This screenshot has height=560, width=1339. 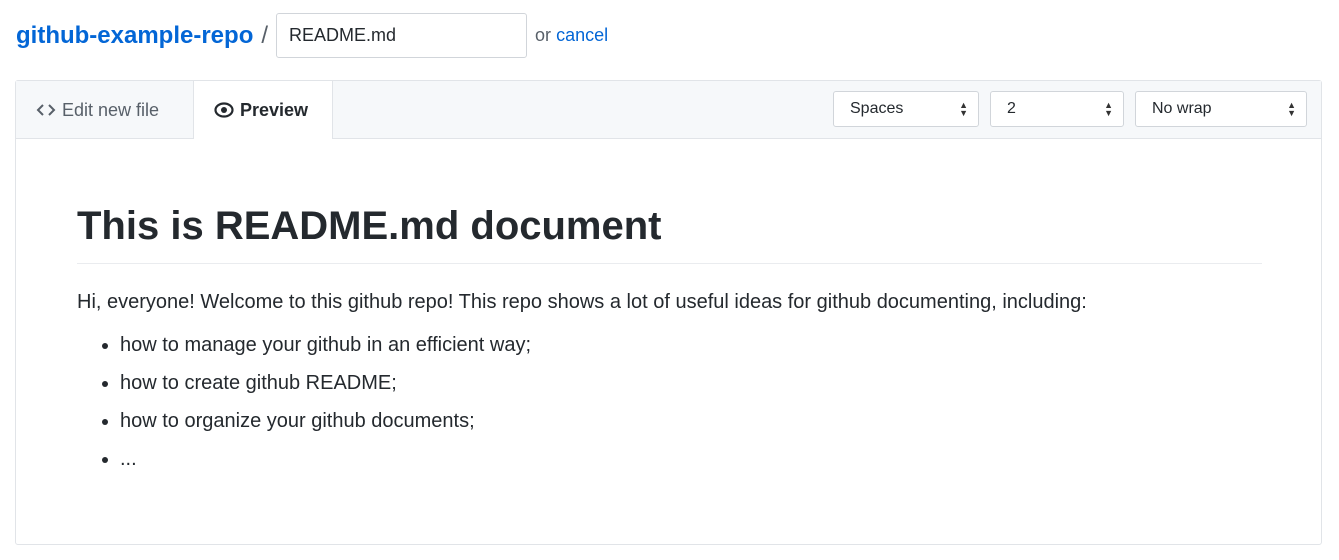 I want to click on indent-size-select: 2 ▲ ▼, so click(x=1057, y=109).